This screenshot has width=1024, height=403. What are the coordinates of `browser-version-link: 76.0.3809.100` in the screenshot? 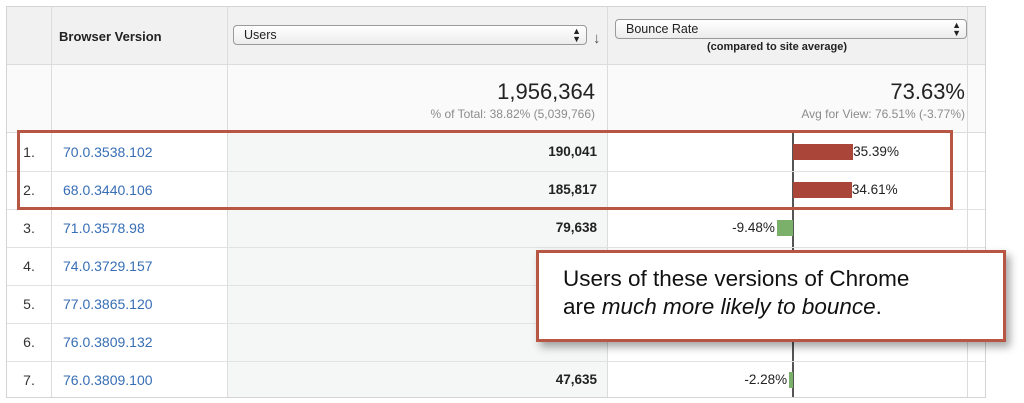 It's located at (108, 380).